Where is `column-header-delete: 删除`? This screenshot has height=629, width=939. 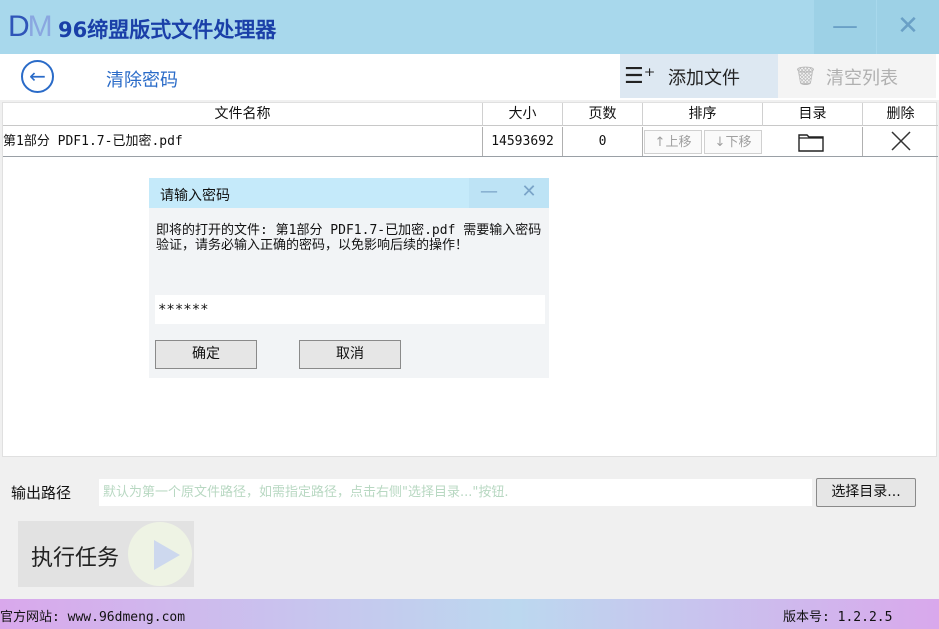
column-header-delete: 删除 is located at coordinates (900, 114).